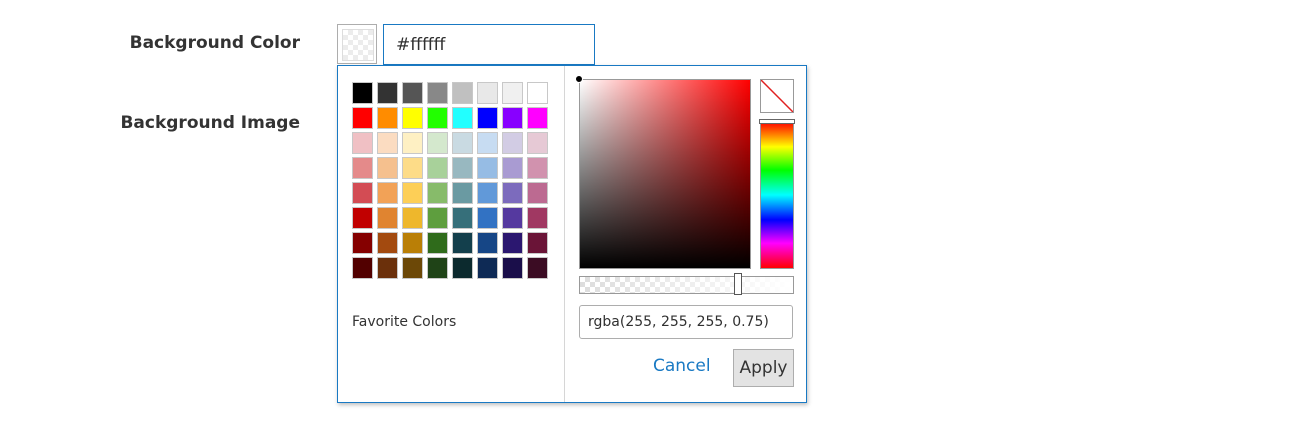 The height and width of the screenshot is (422, 1311). I want to click on background-color-label: Background Color, so click(214, 43).